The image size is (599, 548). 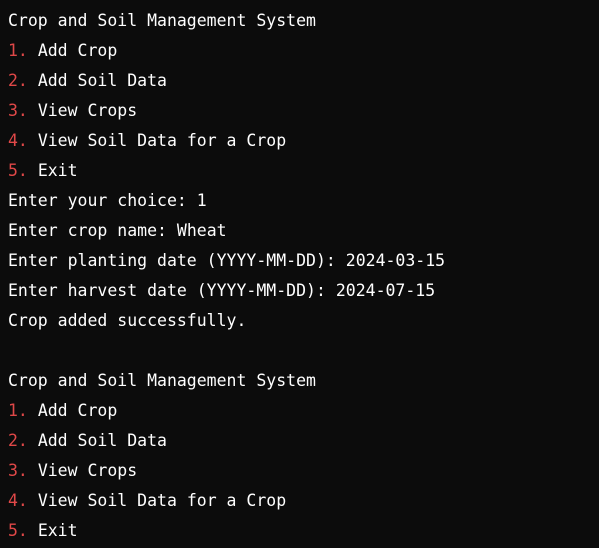 What do you see at coordinates (92, 230) in the screenshot?
I see `crop-name-prompt: Enter crop name:` at bounding box center [92, 230].